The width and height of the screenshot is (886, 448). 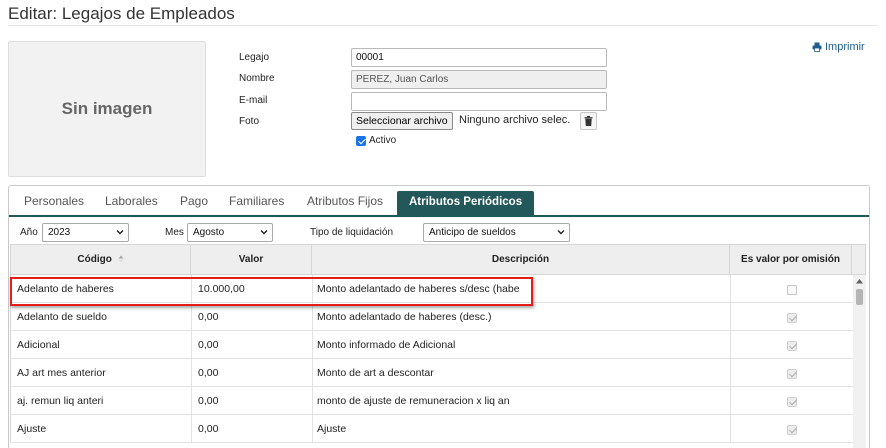 I want to click on file-status-text: Ninguno archivo selec., so click(x=515, y=120).